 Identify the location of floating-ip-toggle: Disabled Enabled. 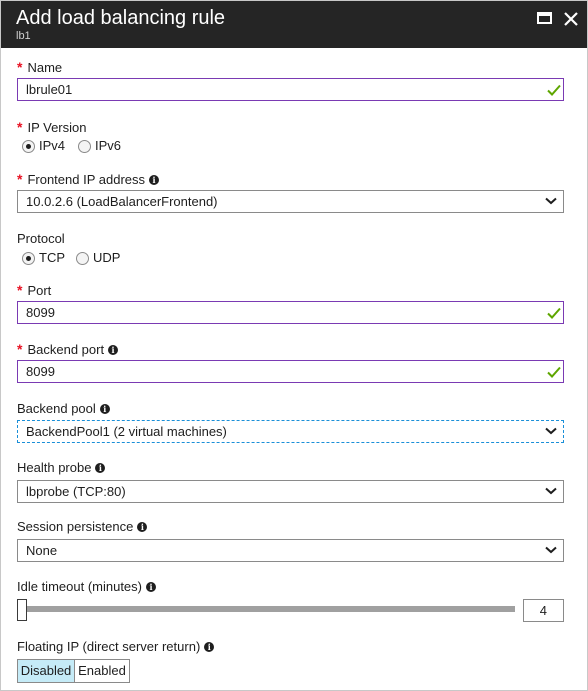
(73, 671).